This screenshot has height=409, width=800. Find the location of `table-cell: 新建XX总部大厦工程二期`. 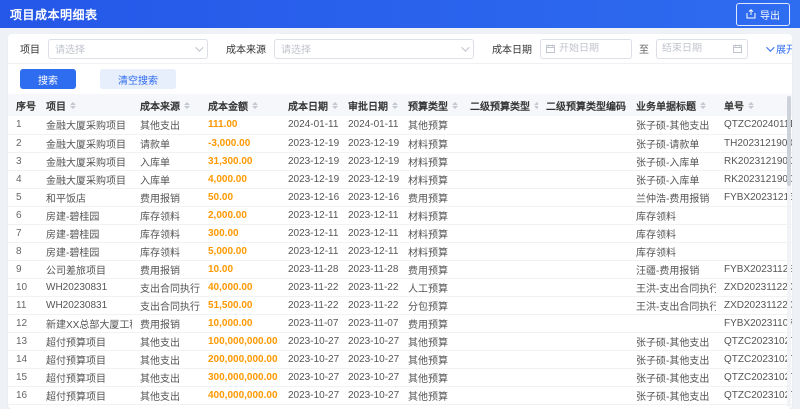

table-cell: 新建XX总部大厦工程二期 is located at coordinates (85, 323).